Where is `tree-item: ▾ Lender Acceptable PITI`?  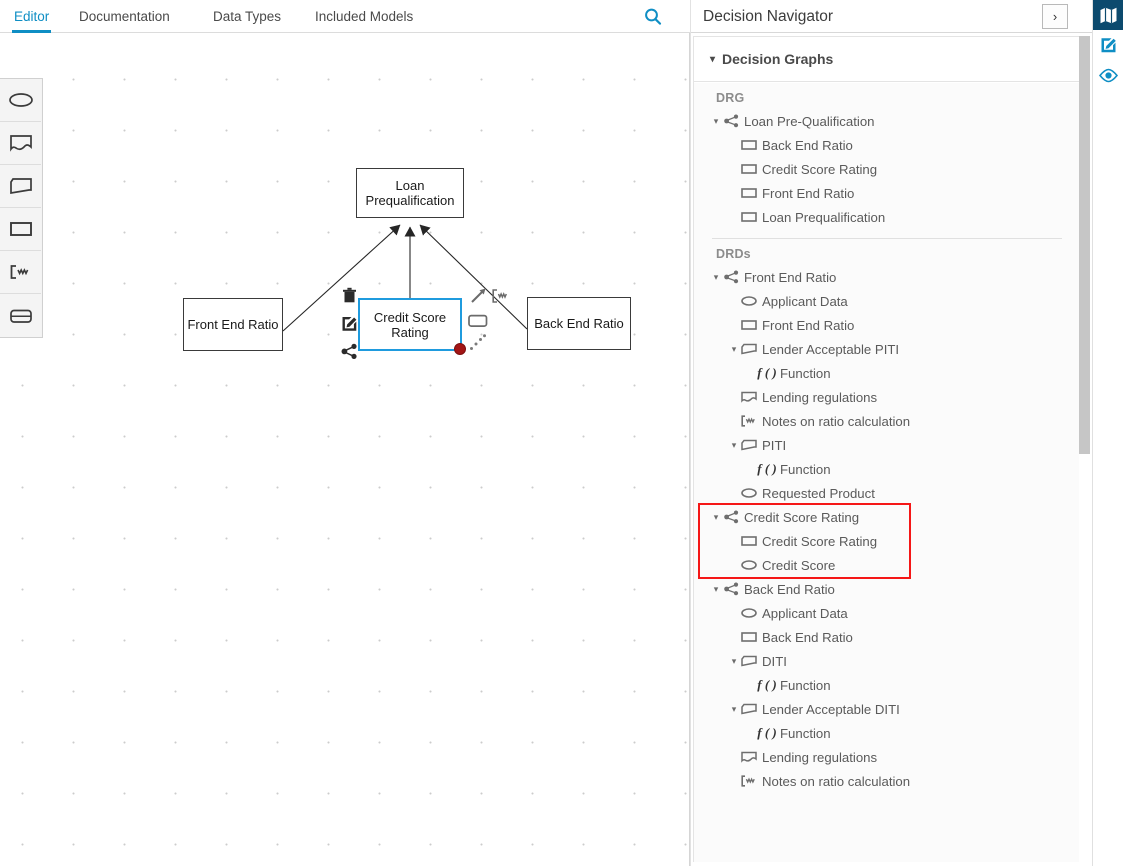
tree-item: ▾ Lender Acceptable PITI is located at coordinates (887, 349).